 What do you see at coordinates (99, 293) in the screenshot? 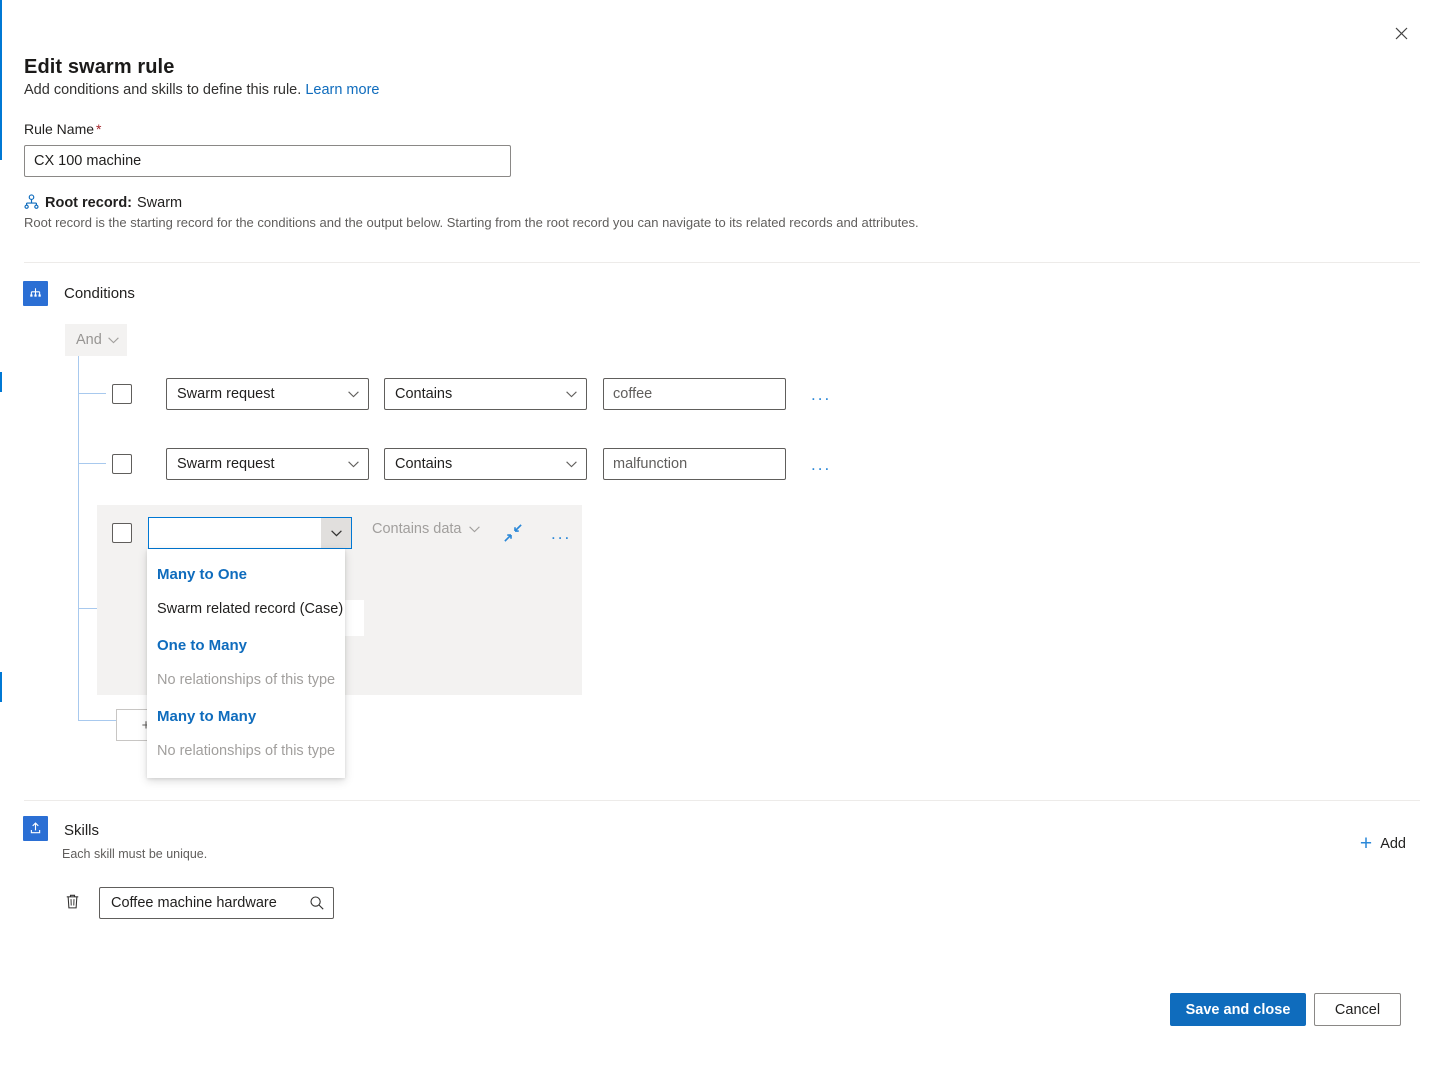
I see `conditions-section-title: Conditions` at bounding box center [99, 293].